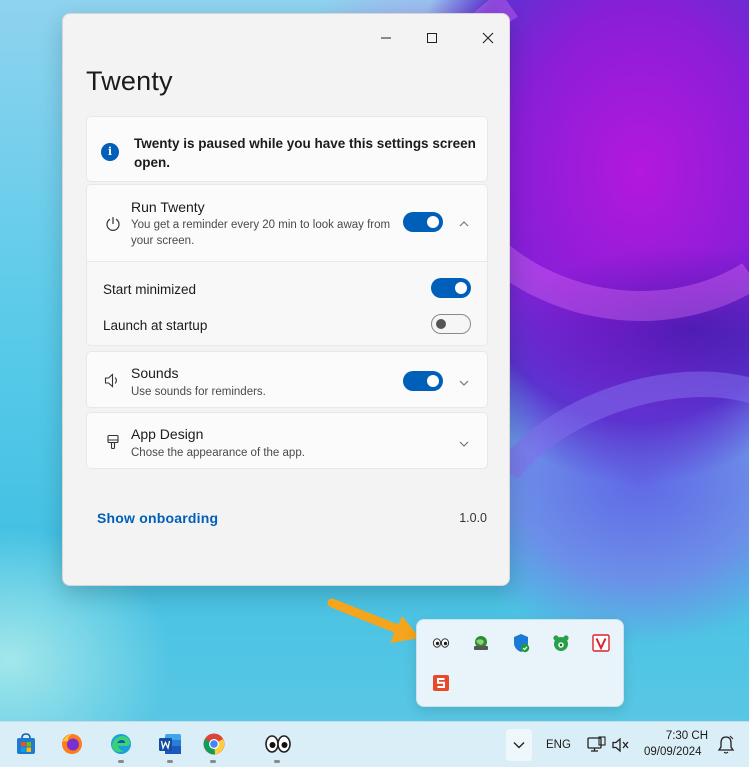 This screenshot has height=767, width=749. Describe the element at coordinates (481, 643) in the screenshot. I see `network-globe-icon` at that location.